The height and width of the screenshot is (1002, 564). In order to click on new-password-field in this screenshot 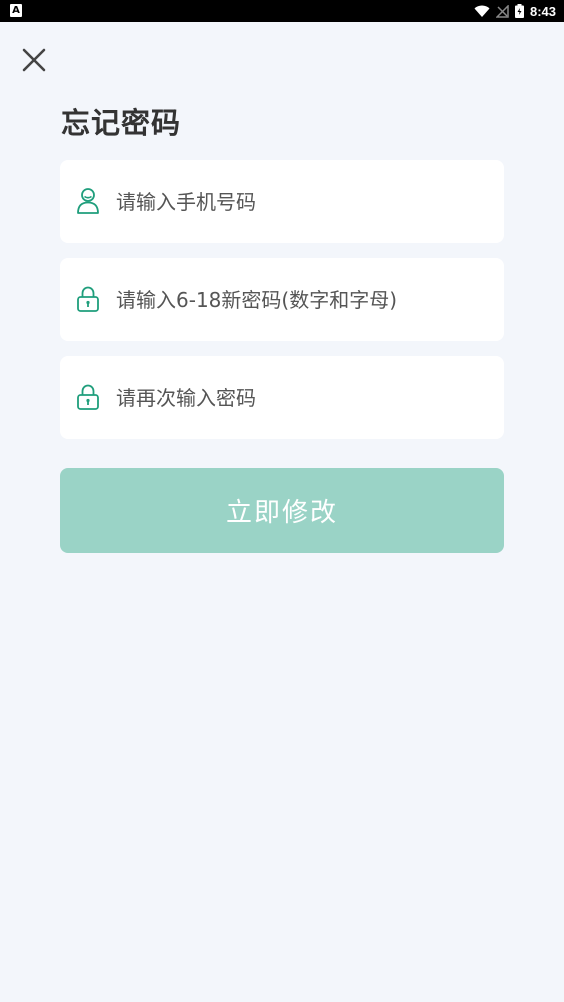, I will do `click(282, 299)`.